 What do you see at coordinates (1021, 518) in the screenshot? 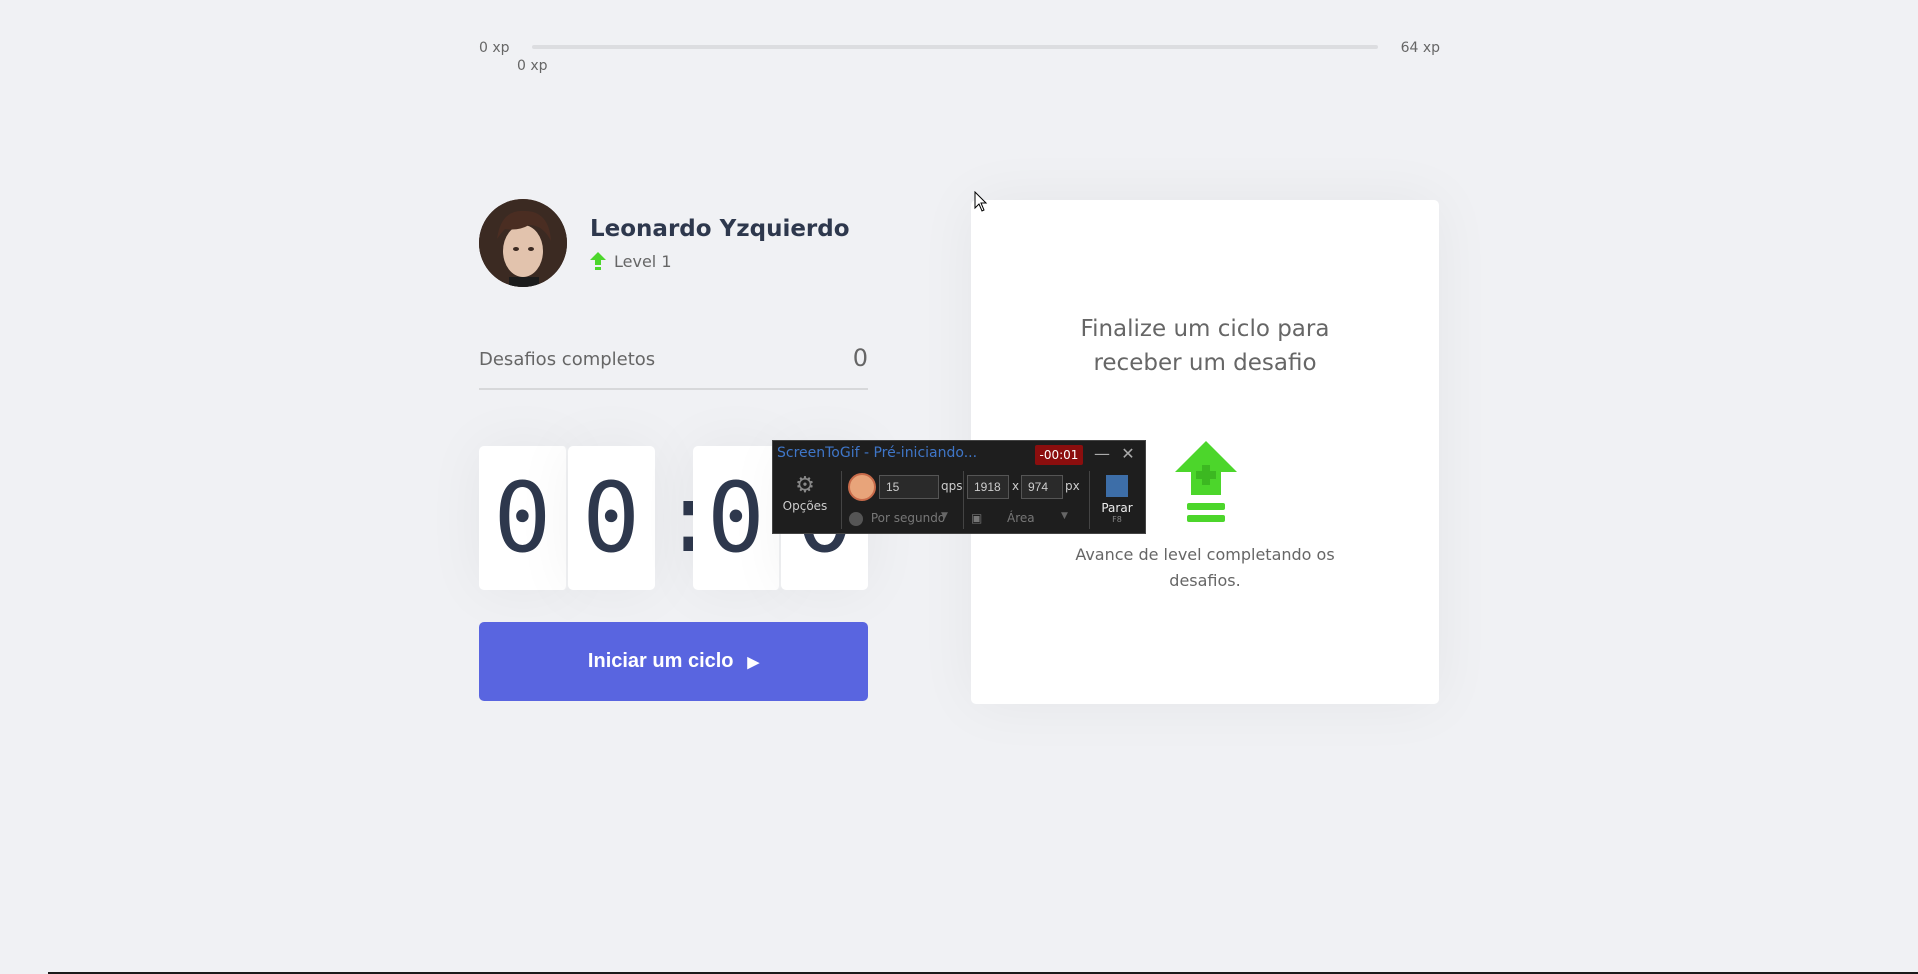
I see `area-dropdown: Área` at bounding box center [1021, 518].